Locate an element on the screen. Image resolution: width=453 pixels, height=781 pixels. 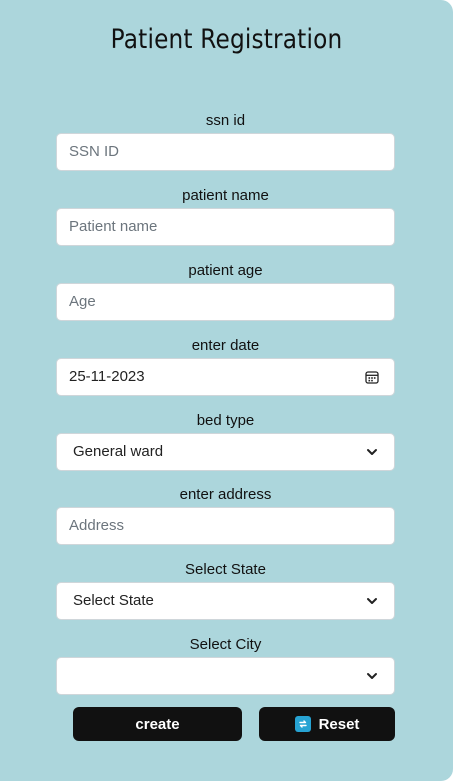
date-input: 25-11-2023 is located at coordinates (225, 377).